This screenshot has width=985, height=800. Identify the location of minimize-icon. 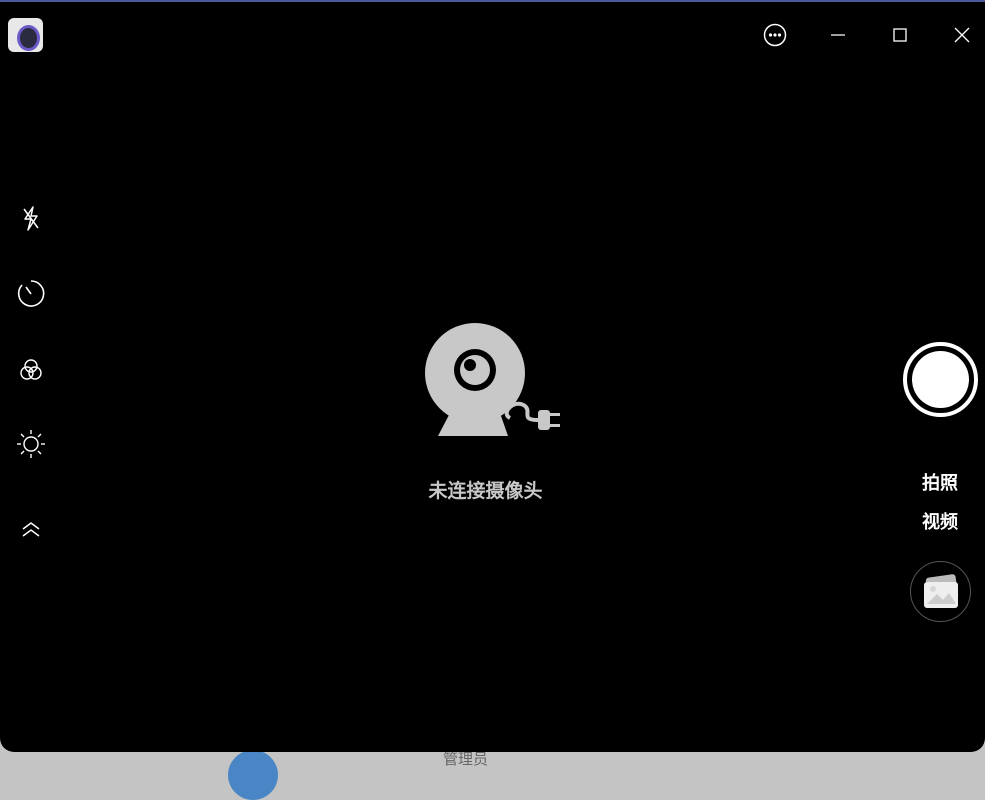
(838, 35).